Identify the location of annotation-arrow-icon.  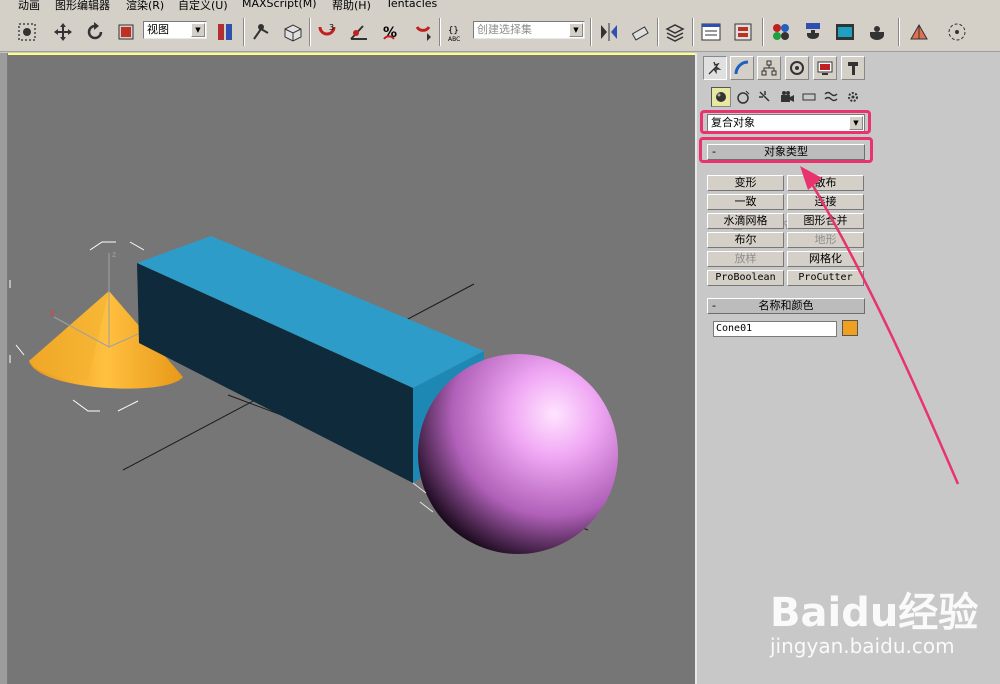
(880, 325).